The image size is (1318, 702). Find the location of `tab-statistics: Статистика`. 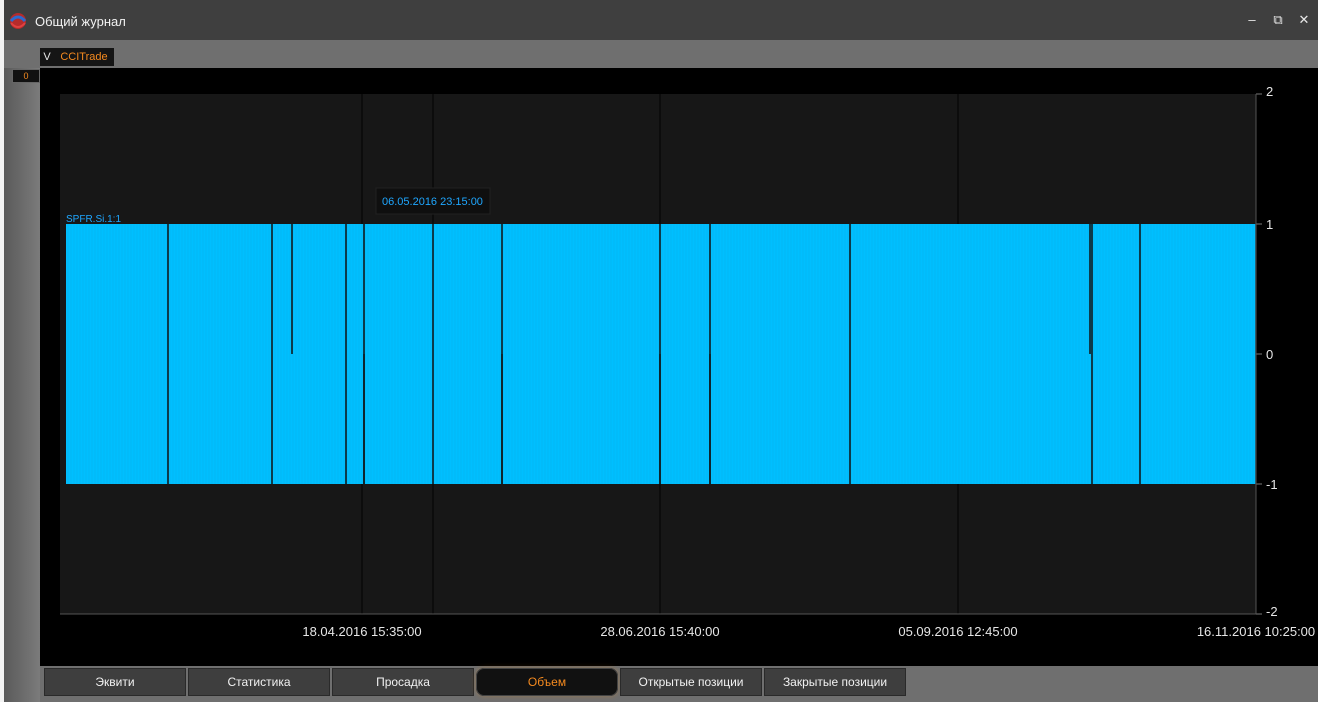

tab-statistics: Статистика is located at coordinates (259, 682).